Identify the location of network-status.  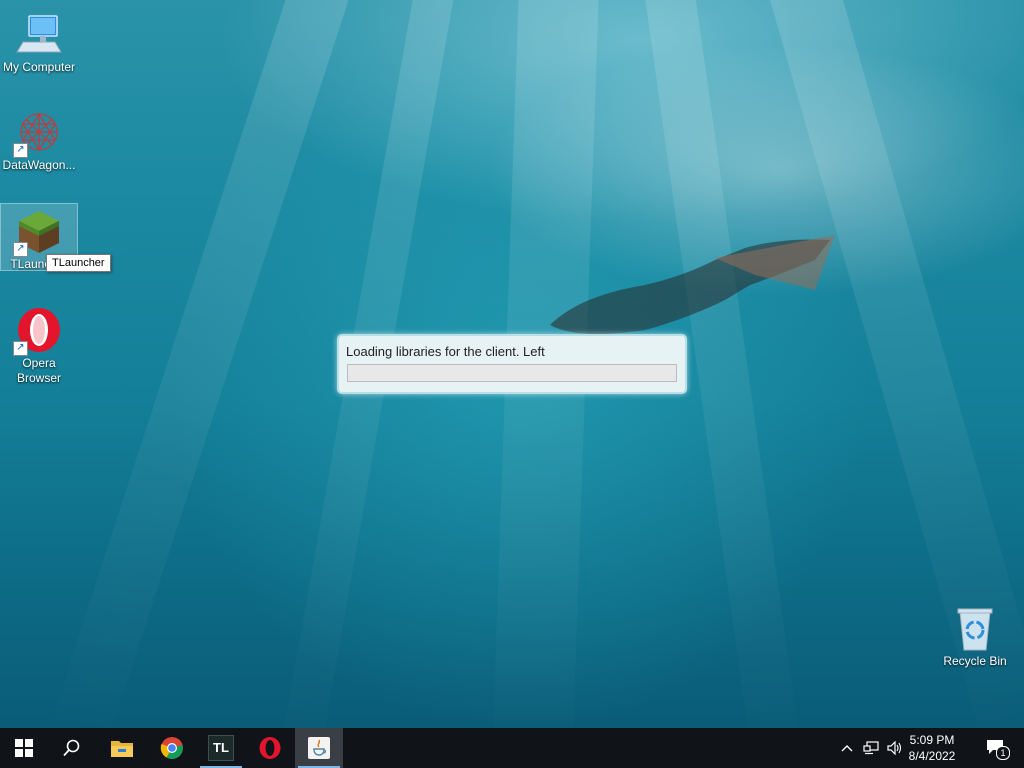
(871, 748).